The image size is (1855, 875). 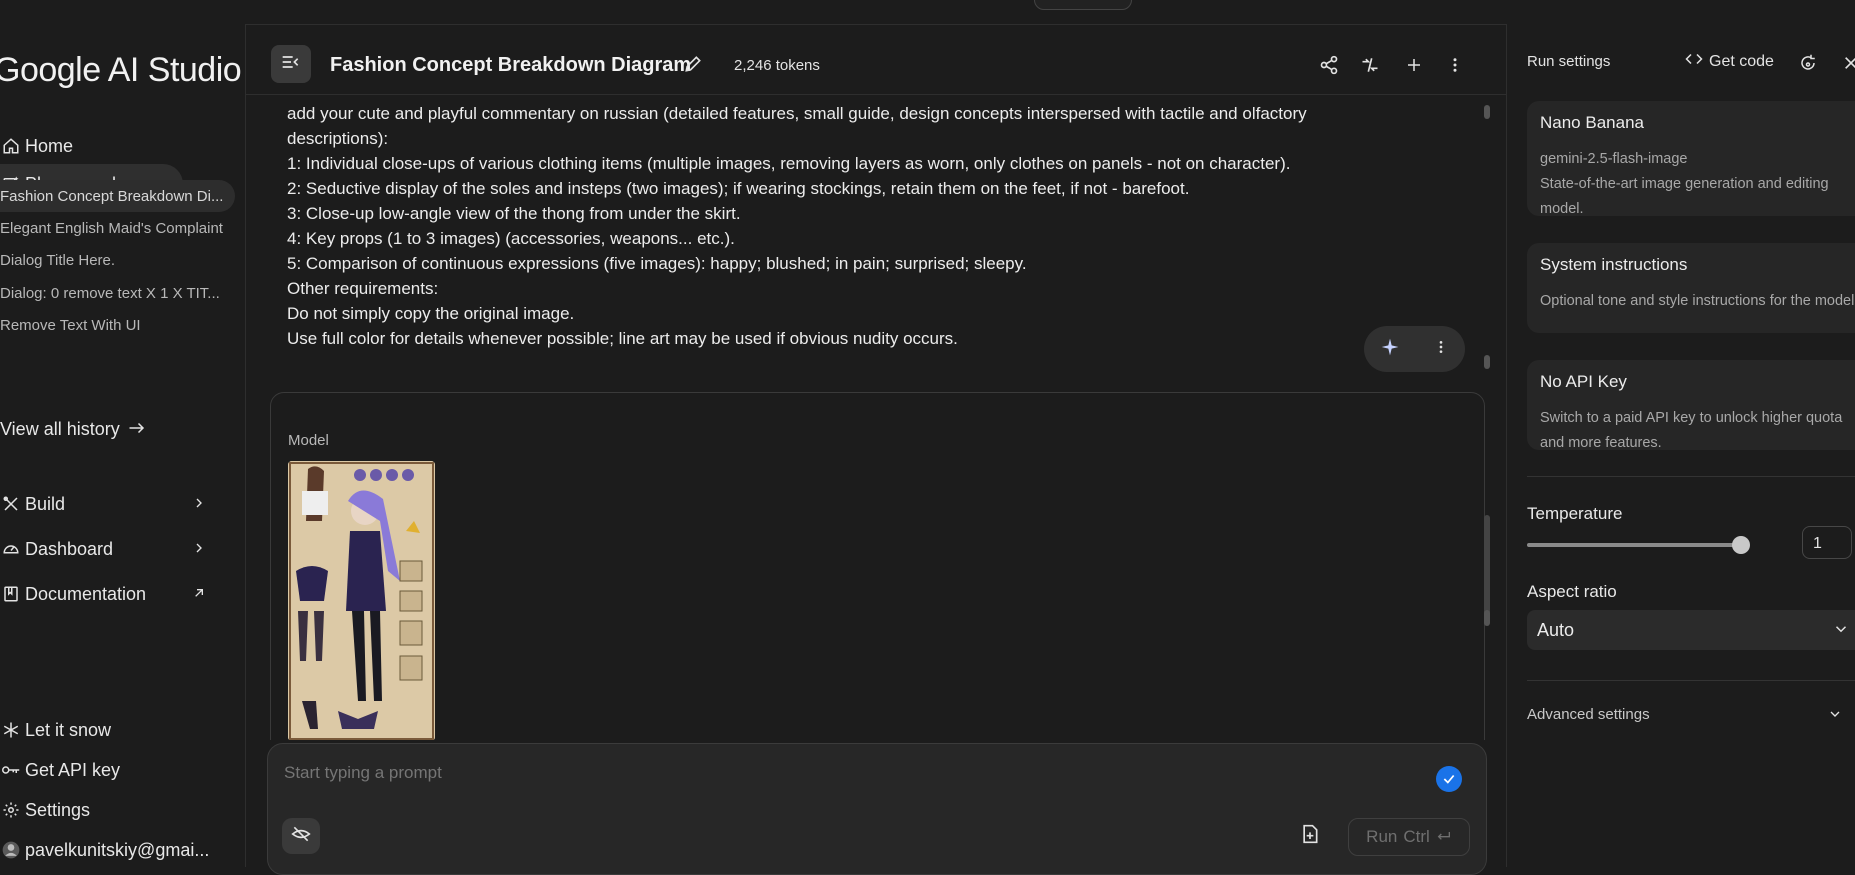 What do you see at coordinates (86, 593) in the screenshot?
I see `sidebar-item-label: Documentation` at bounding box center [86, 593].